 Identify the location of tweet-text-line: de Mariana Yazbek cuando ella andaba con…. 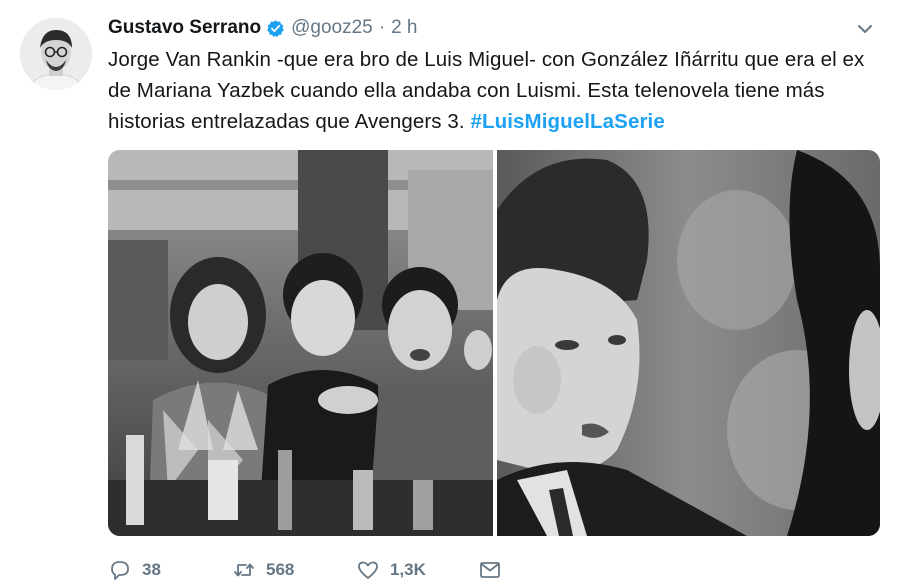
(466, 90).